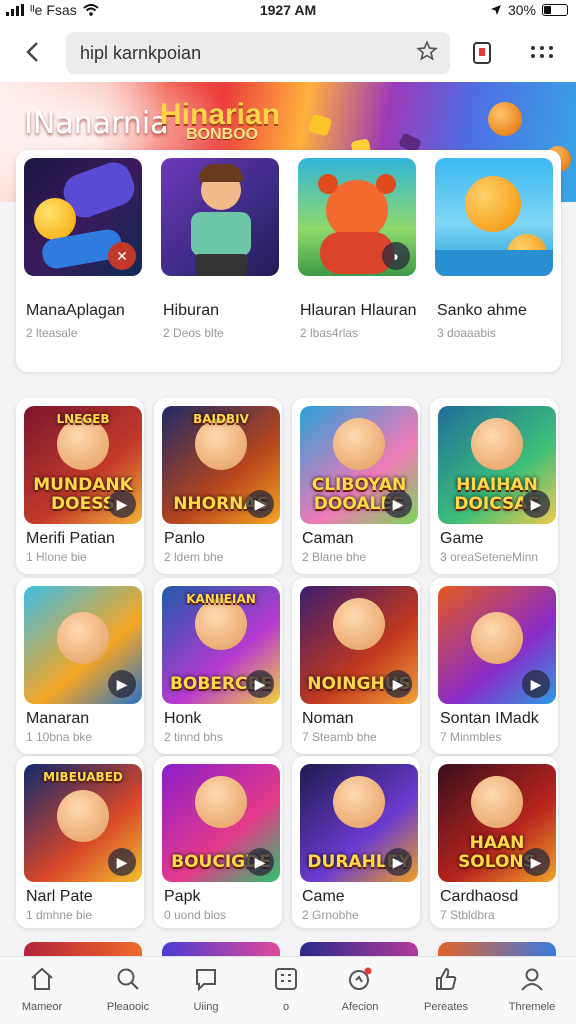 Image resolution: width=576 pixels, height=1024 pixels. Describe the element at coordinates (59, 915) in the screenshot. I see `game-meta: 1 dmhne bie` at that location.